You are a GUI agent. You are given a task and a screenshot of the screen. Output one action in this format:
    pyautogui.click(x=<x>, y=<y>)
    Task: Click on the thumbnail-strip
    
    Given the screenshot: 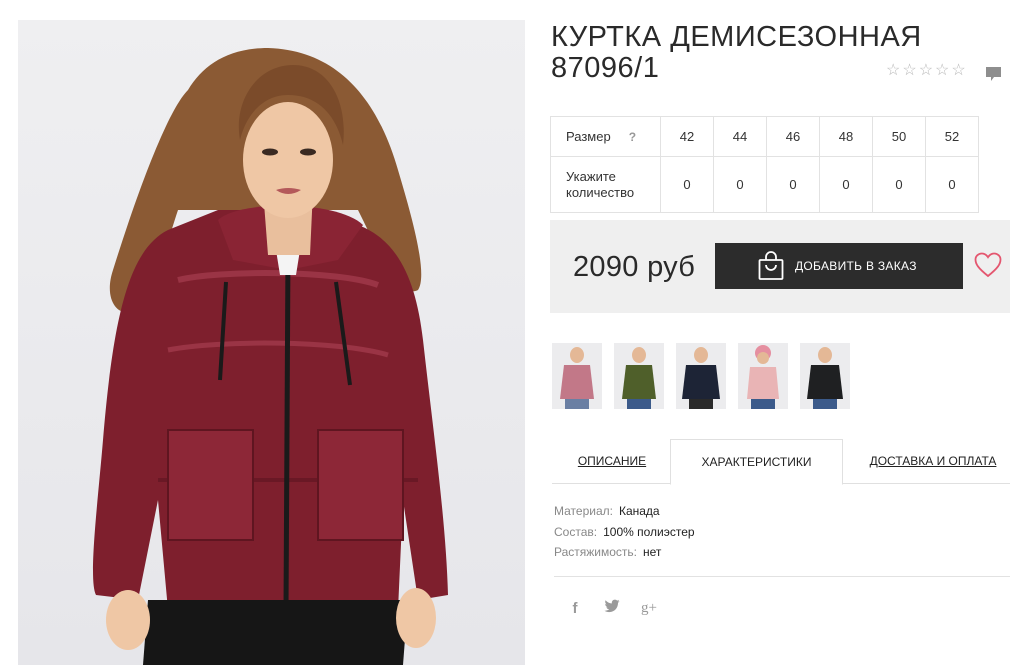 What is the action you would take?
    pyautogui.click(x=701, y=376)
    